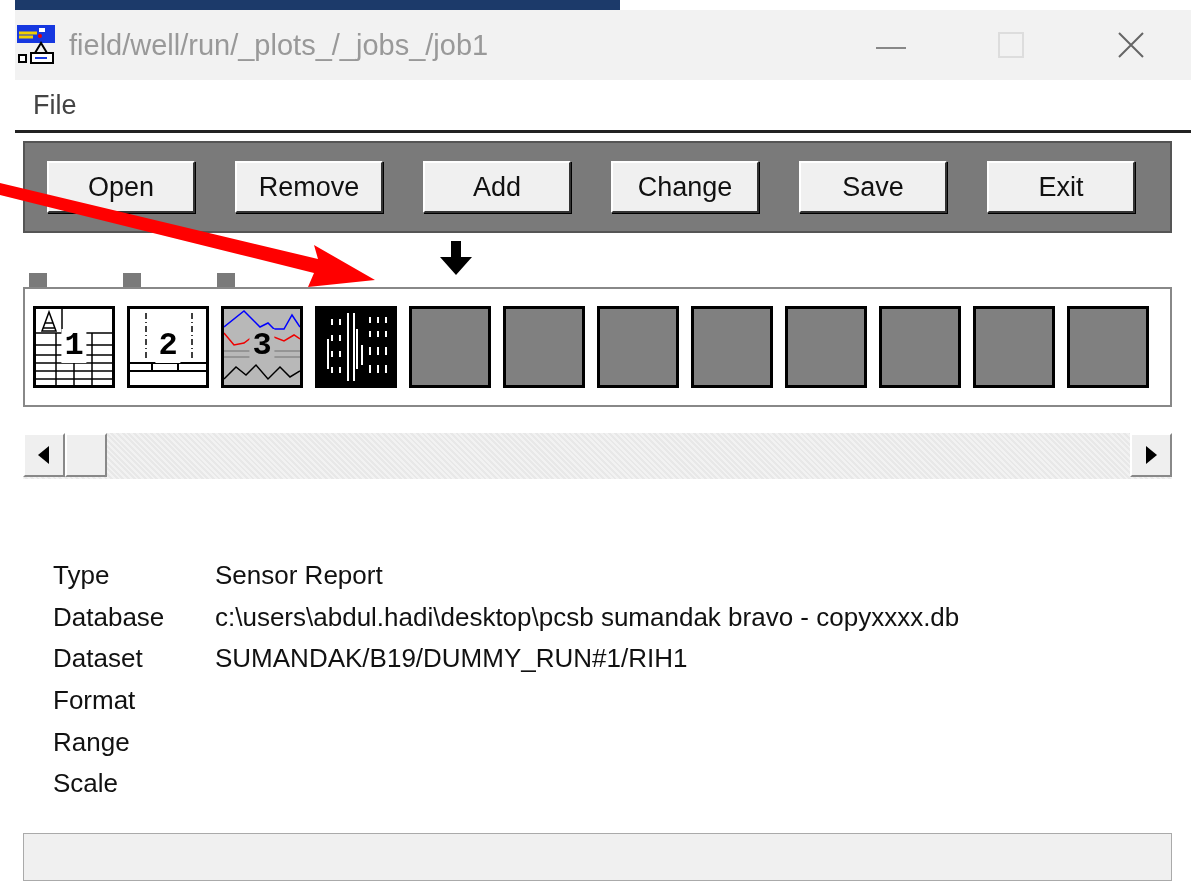  I want to click on right-arrow-icon, so click(1151, 455).